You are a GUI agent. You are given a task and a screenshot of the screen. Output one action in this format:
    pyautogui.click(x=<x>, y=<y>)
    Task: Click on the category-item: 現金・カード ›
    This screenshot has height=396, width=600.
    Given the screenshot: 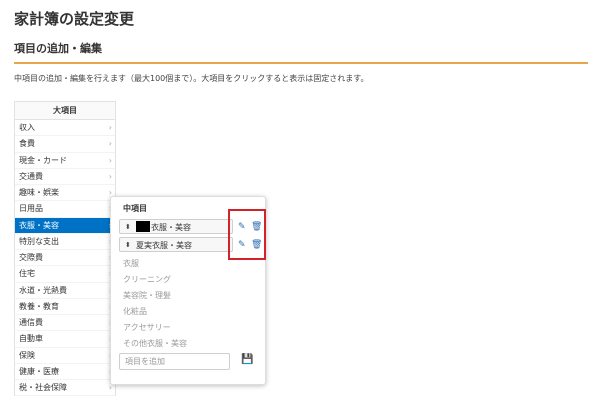 What is the action you would take?
    pyautogui.click(x=65, y=161)
    